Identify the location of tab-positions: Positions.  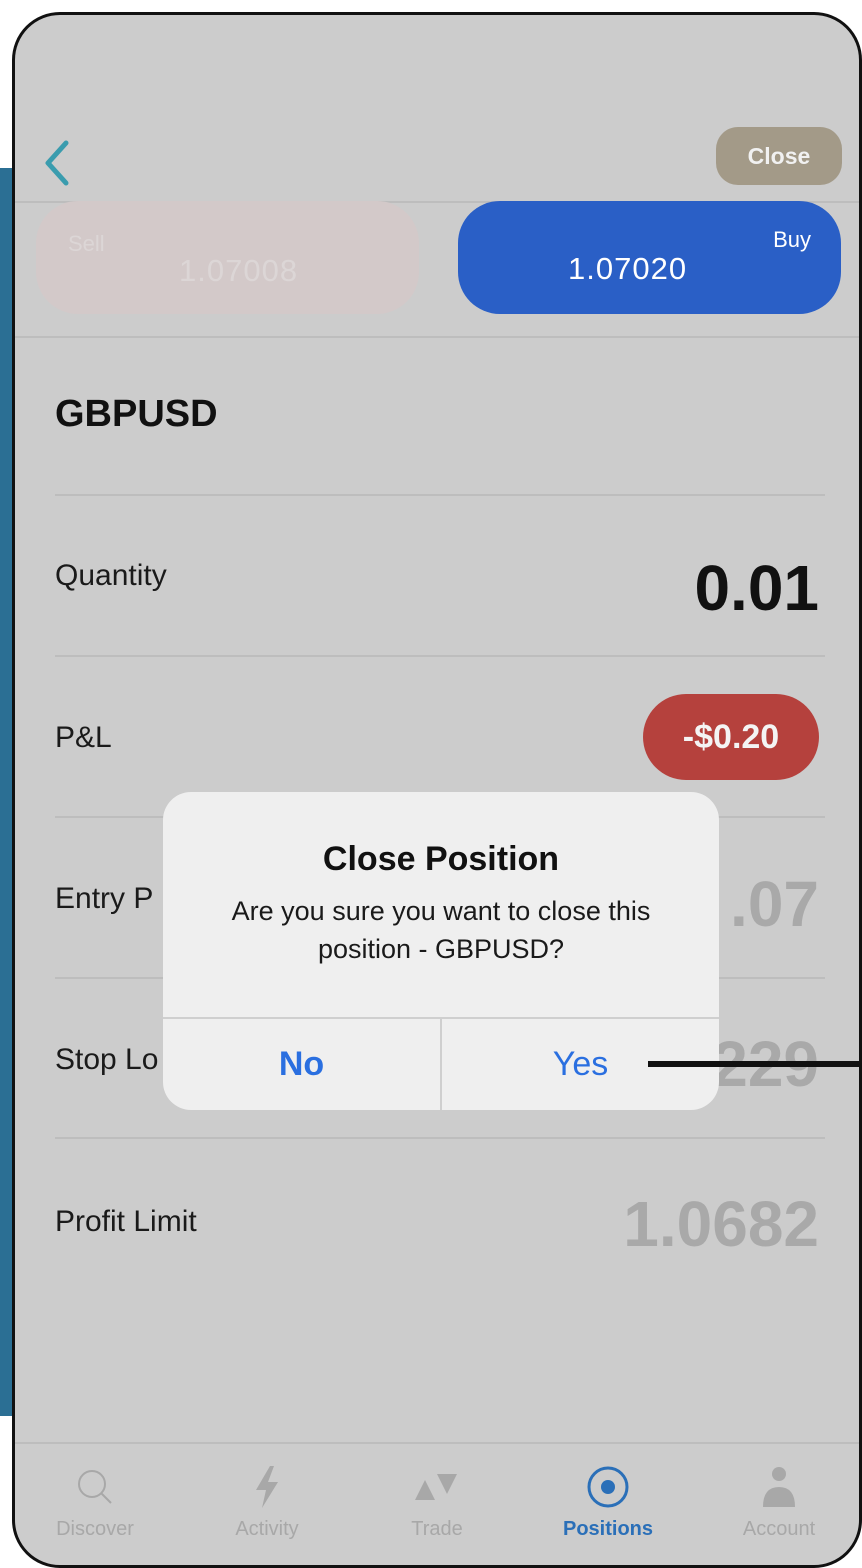
(608, 1504).